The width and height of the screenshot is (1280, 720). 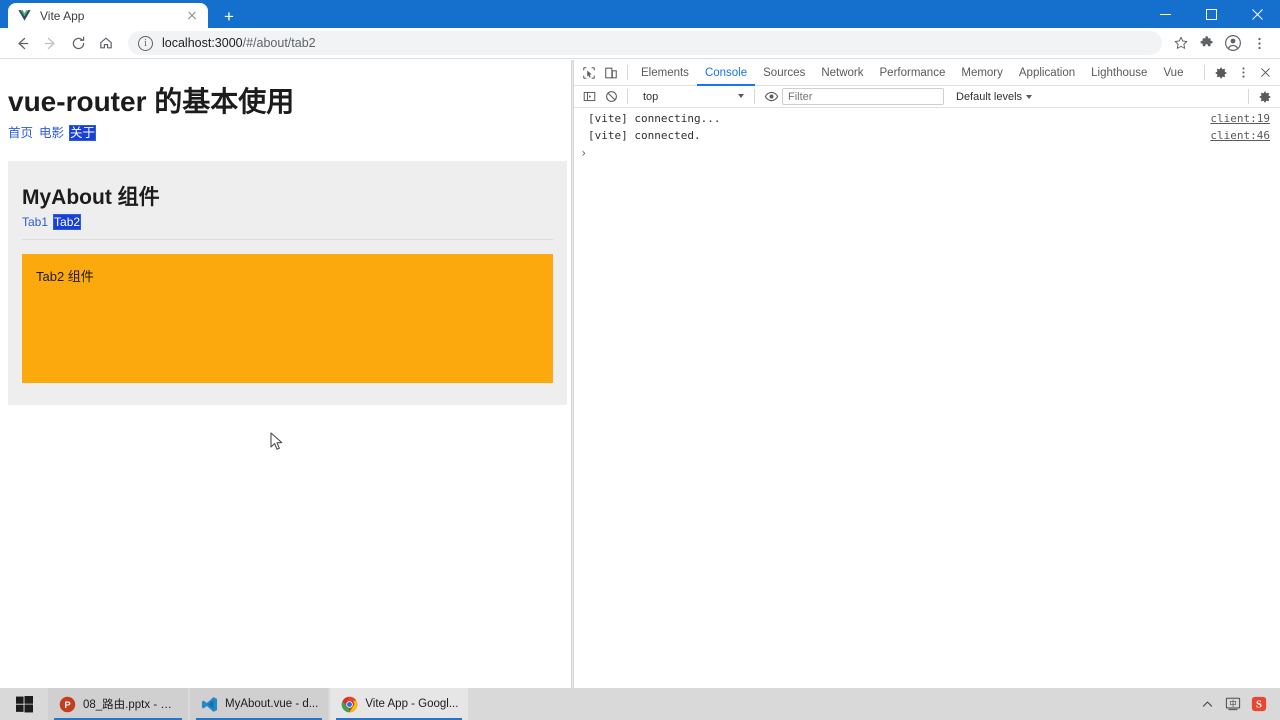 I want to click on tab2-panel-title: Tab2 组件, so click(x=65, y=276).